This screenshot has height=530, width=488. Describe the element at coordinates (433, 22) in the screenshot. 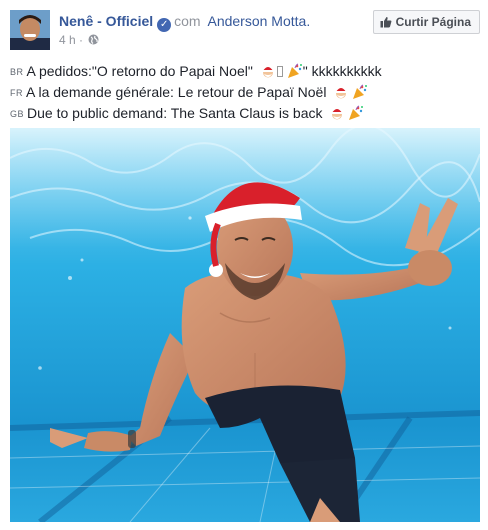

I see `like-page-label: Curtir Página` at that location.